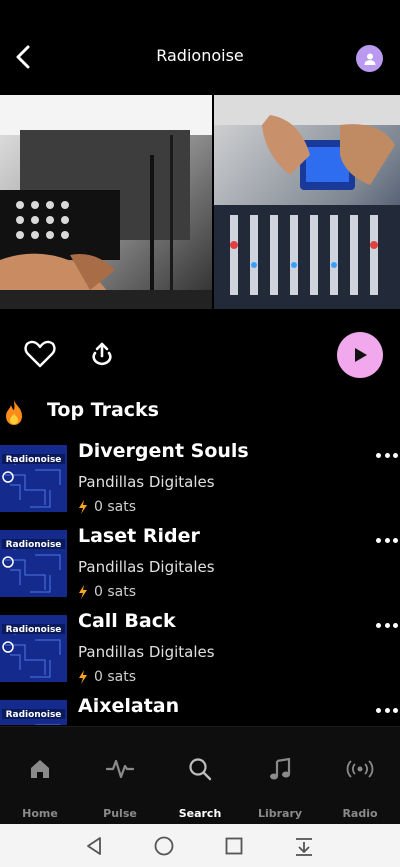 This screenshot has height=867, width=400. Describe the element at coordinates (139, 536) in the screenshot. I see `track-title: Laset Rider` at that location.